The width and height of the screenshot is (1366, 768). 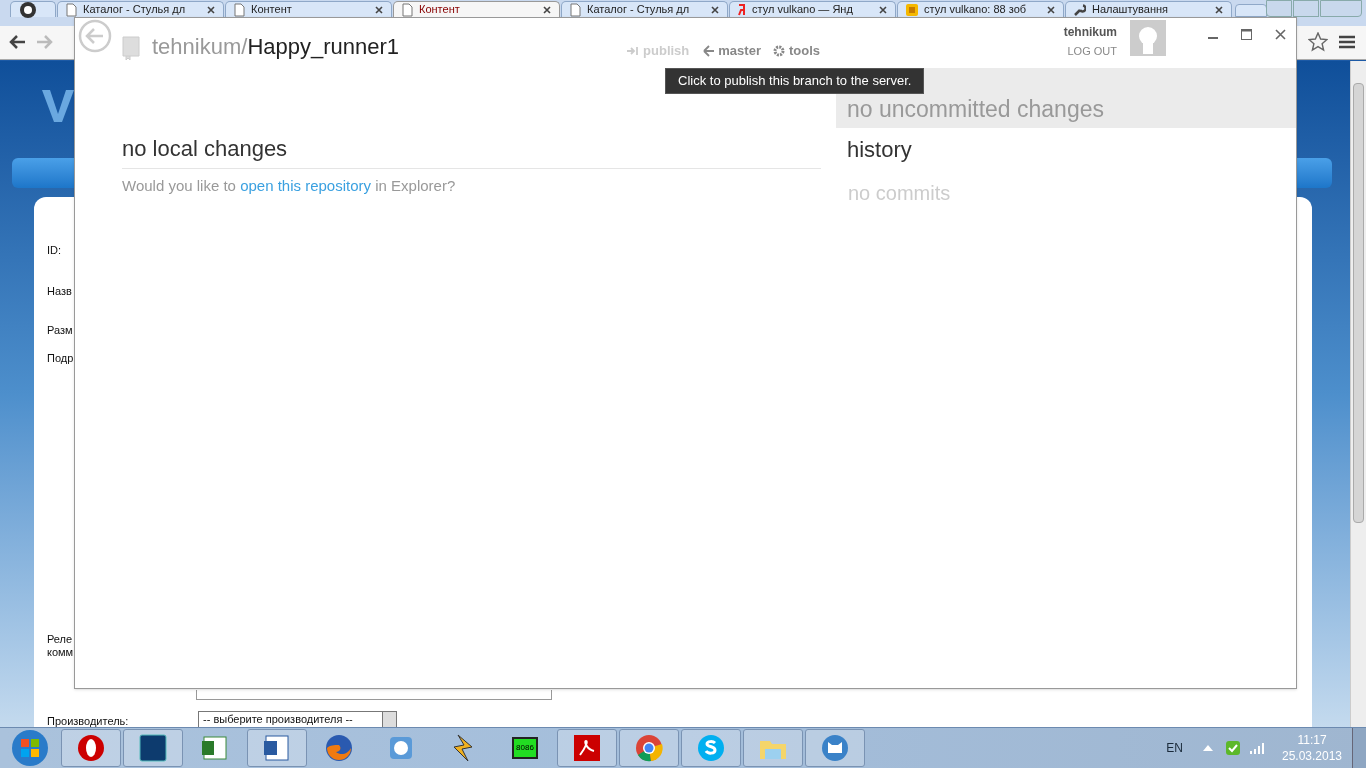 What do you see at coordinates (1347, 42) in the screenshot?
I see `menu-icon` at bounding box center [1347, 42].